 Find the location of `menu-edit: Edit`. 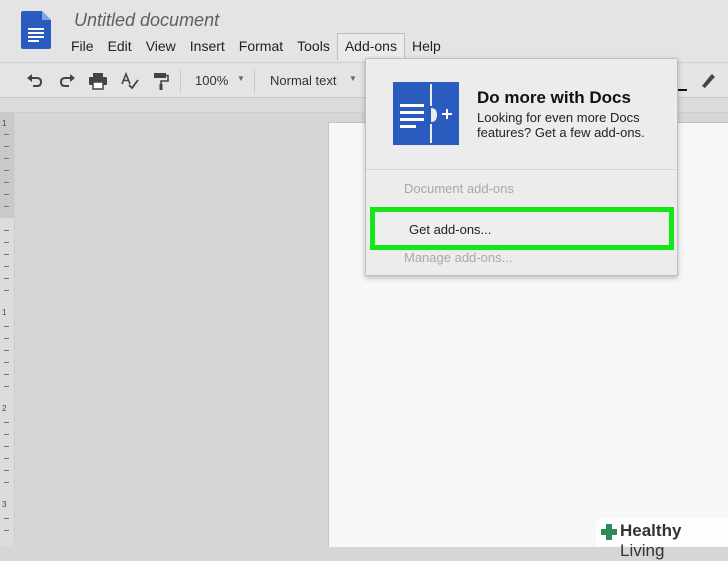

menu-edit: Edit is located at coordinates (120, 46).